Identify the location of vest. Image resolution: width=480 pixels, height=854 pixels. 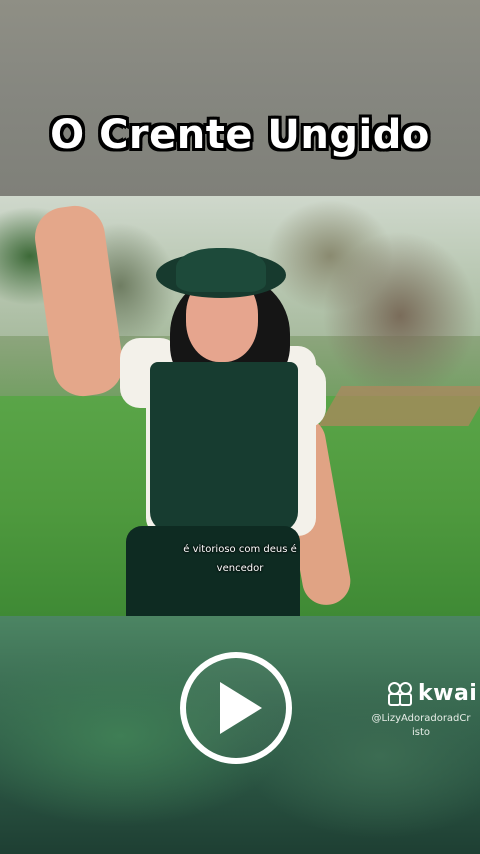
(224, 447).